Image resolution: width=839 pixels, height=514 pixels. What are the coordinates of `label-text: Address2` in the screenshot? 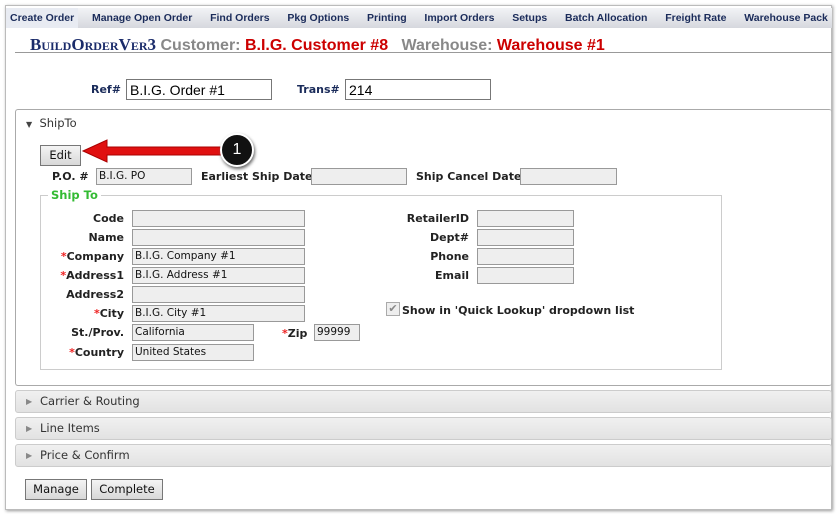 It's located at (95, 294).